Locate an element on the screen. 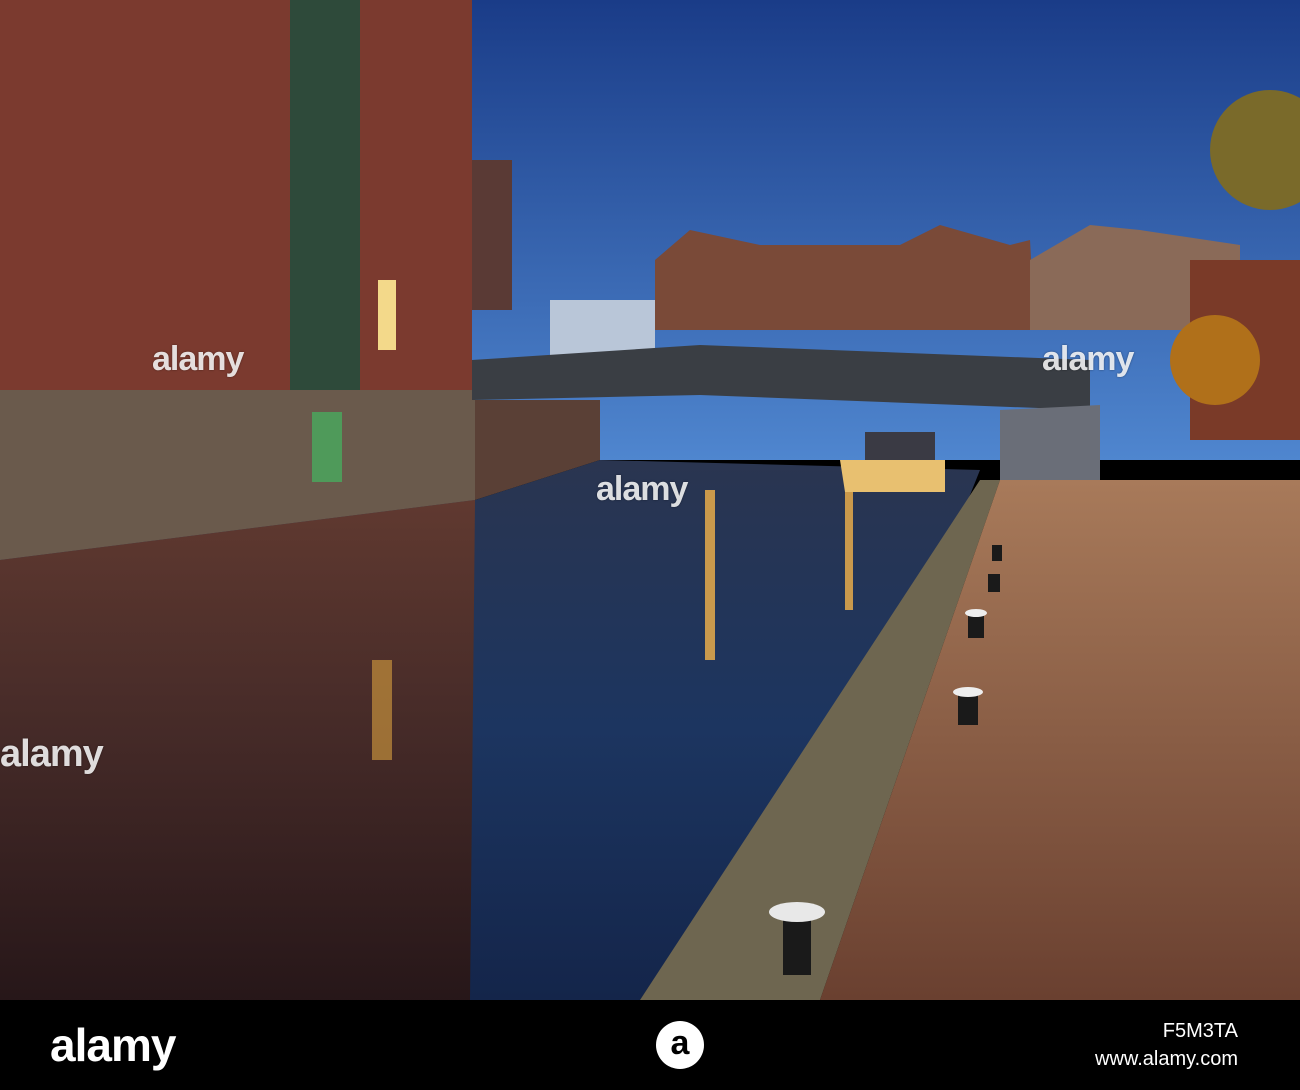 This screenshot has height=1090, width=1300. image-id: F5M3TA is located at coordinates (1200, 1031).